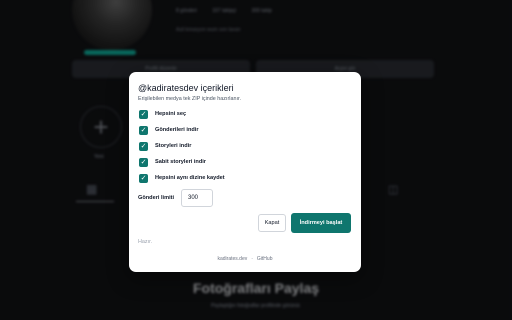 The width and height of the screenshot is (512, 320). I want to click on dialog-footer: kadirates.dev · GitHub, so click(245, 259).